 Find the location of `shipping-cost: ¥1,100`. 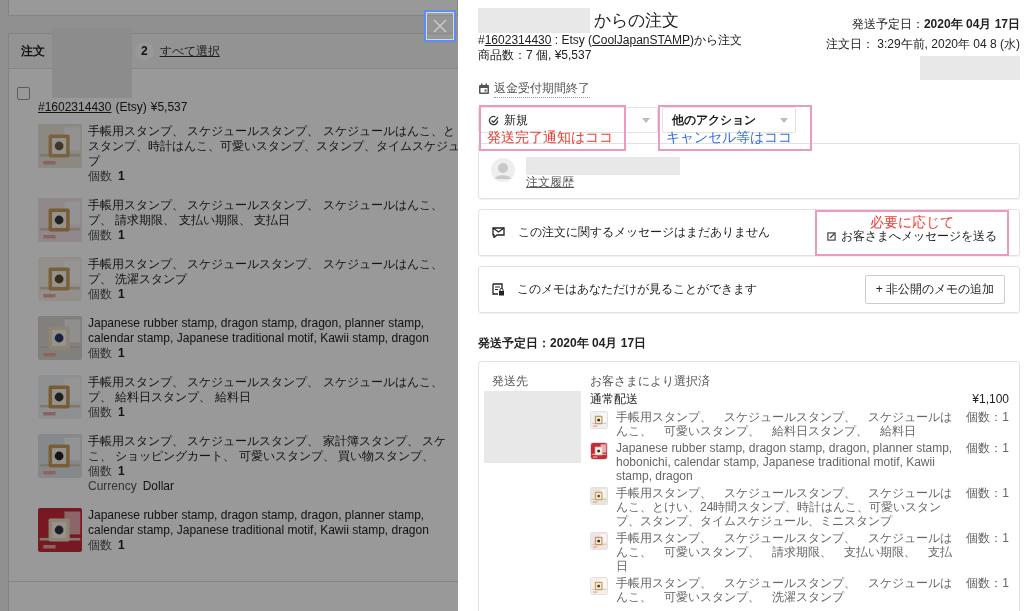

shipping-cost: ¥1,100 is located at coordinates (990, 399).